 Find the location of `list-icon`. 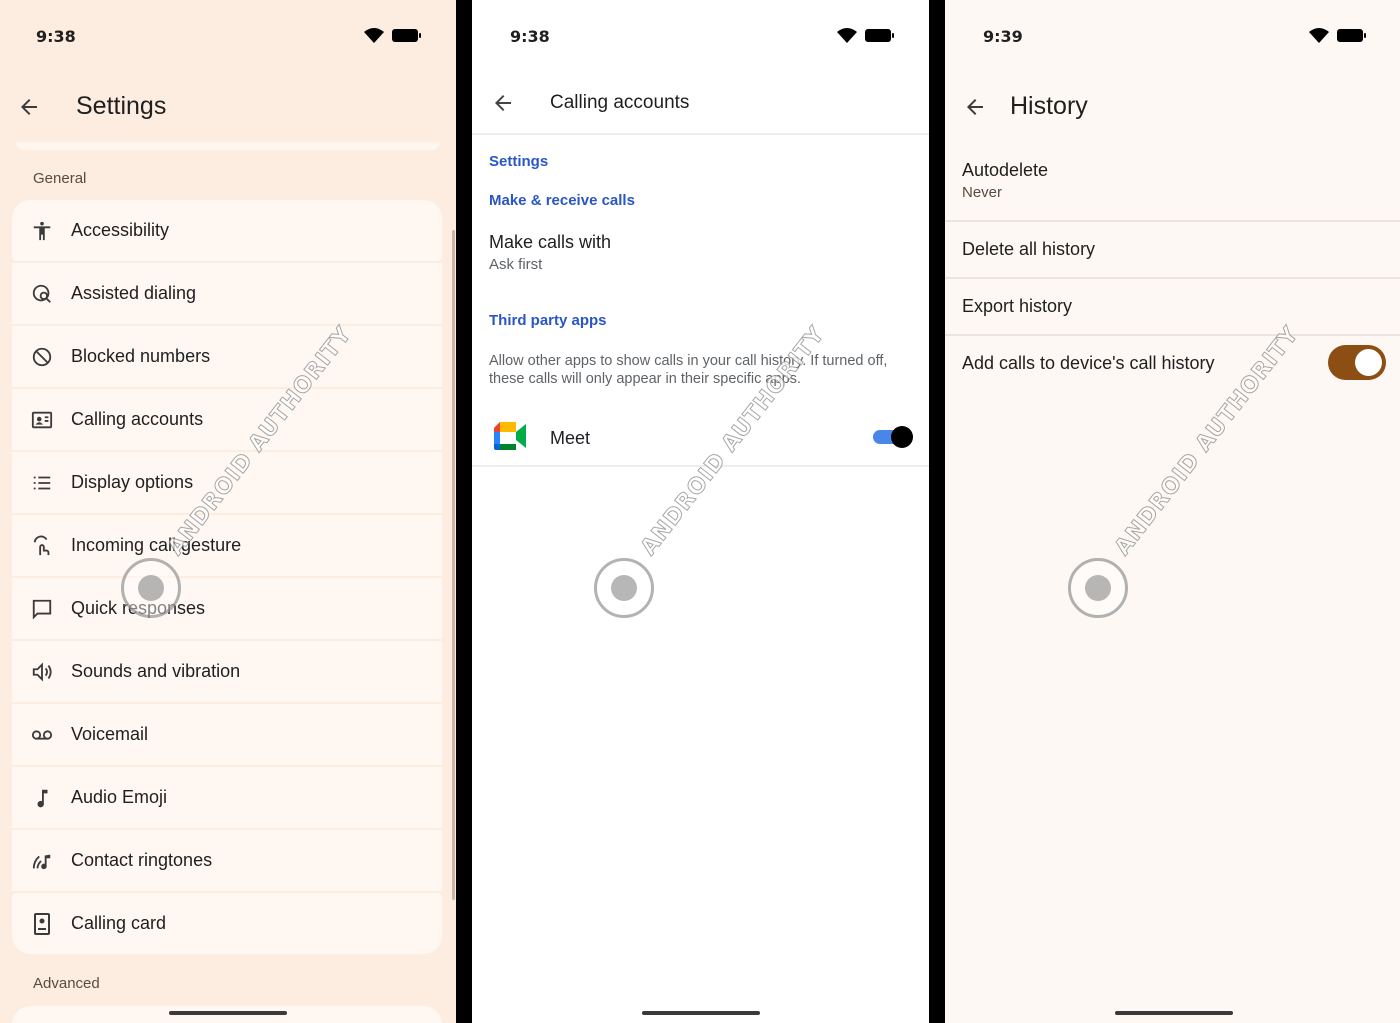

list-icon is located at coordinates (42, 483).